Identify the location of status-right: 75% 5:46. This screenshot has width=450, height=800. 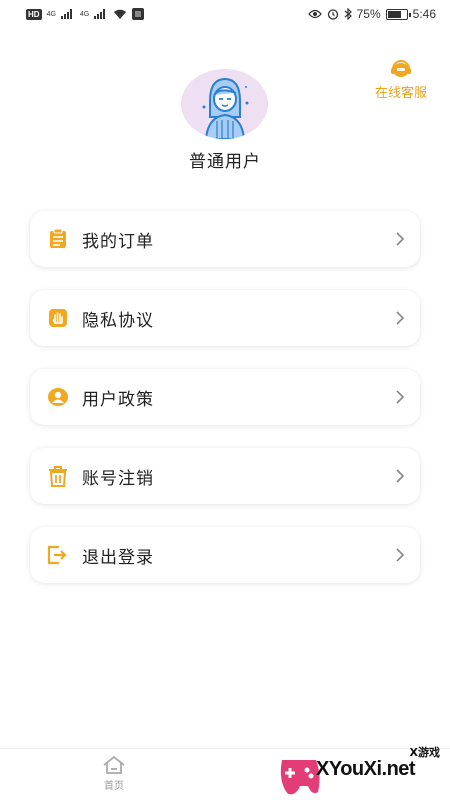
(371, 14).